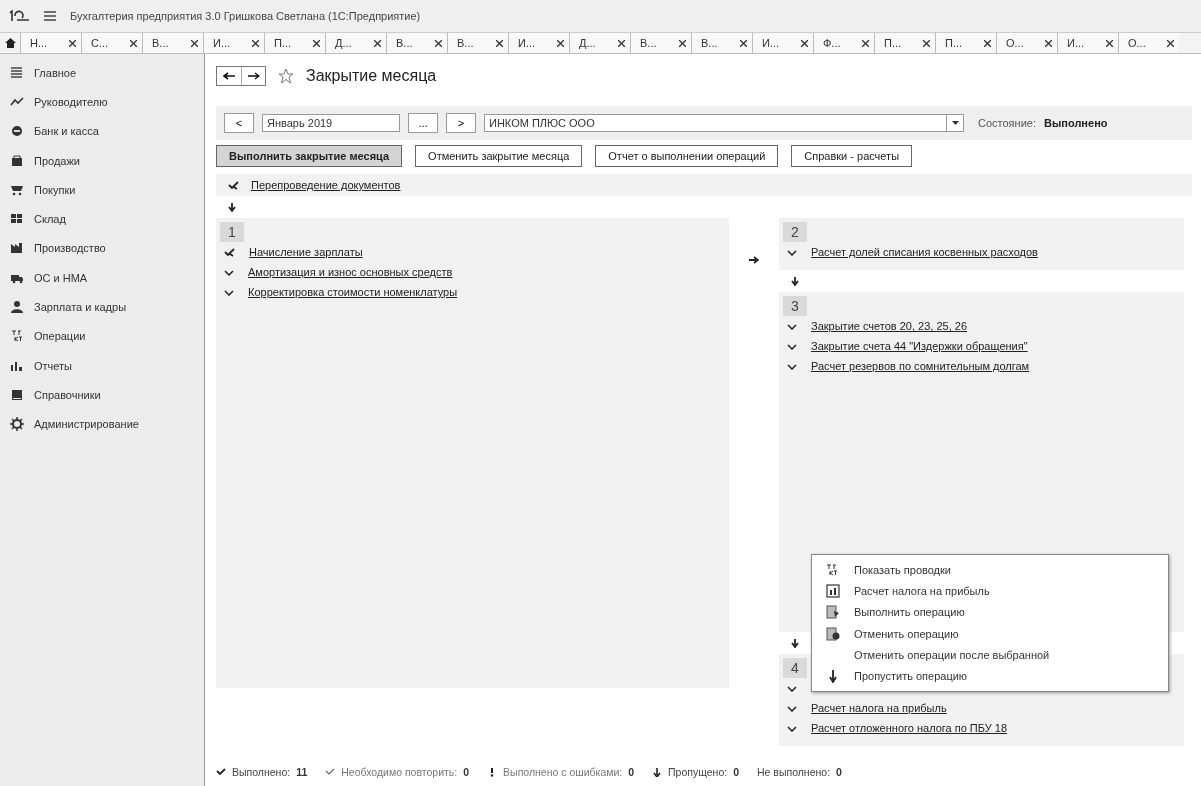 The width and height of the screenshot is (1201, 786). What do you see at coordinates (724, 123) in the screenshot?
I see `organization-field: ИНКОМ ПЛЮС ООО` at bounding box center [724, 123].